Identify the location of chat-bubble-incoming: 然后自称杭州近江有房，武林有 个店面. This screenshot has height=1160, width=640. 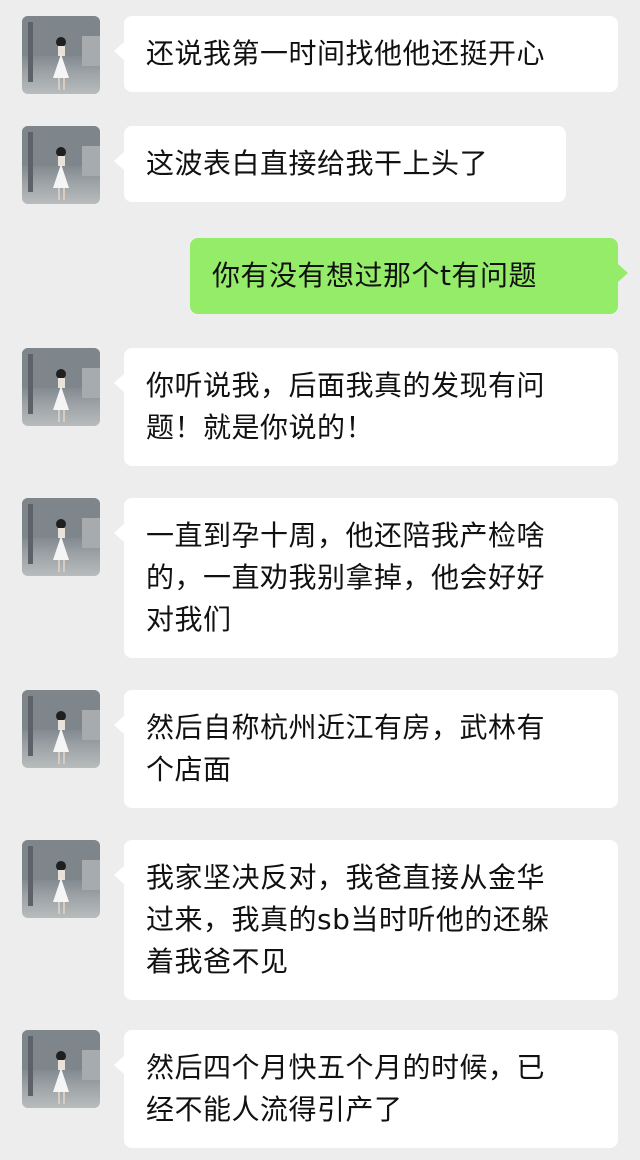
(366, 749).